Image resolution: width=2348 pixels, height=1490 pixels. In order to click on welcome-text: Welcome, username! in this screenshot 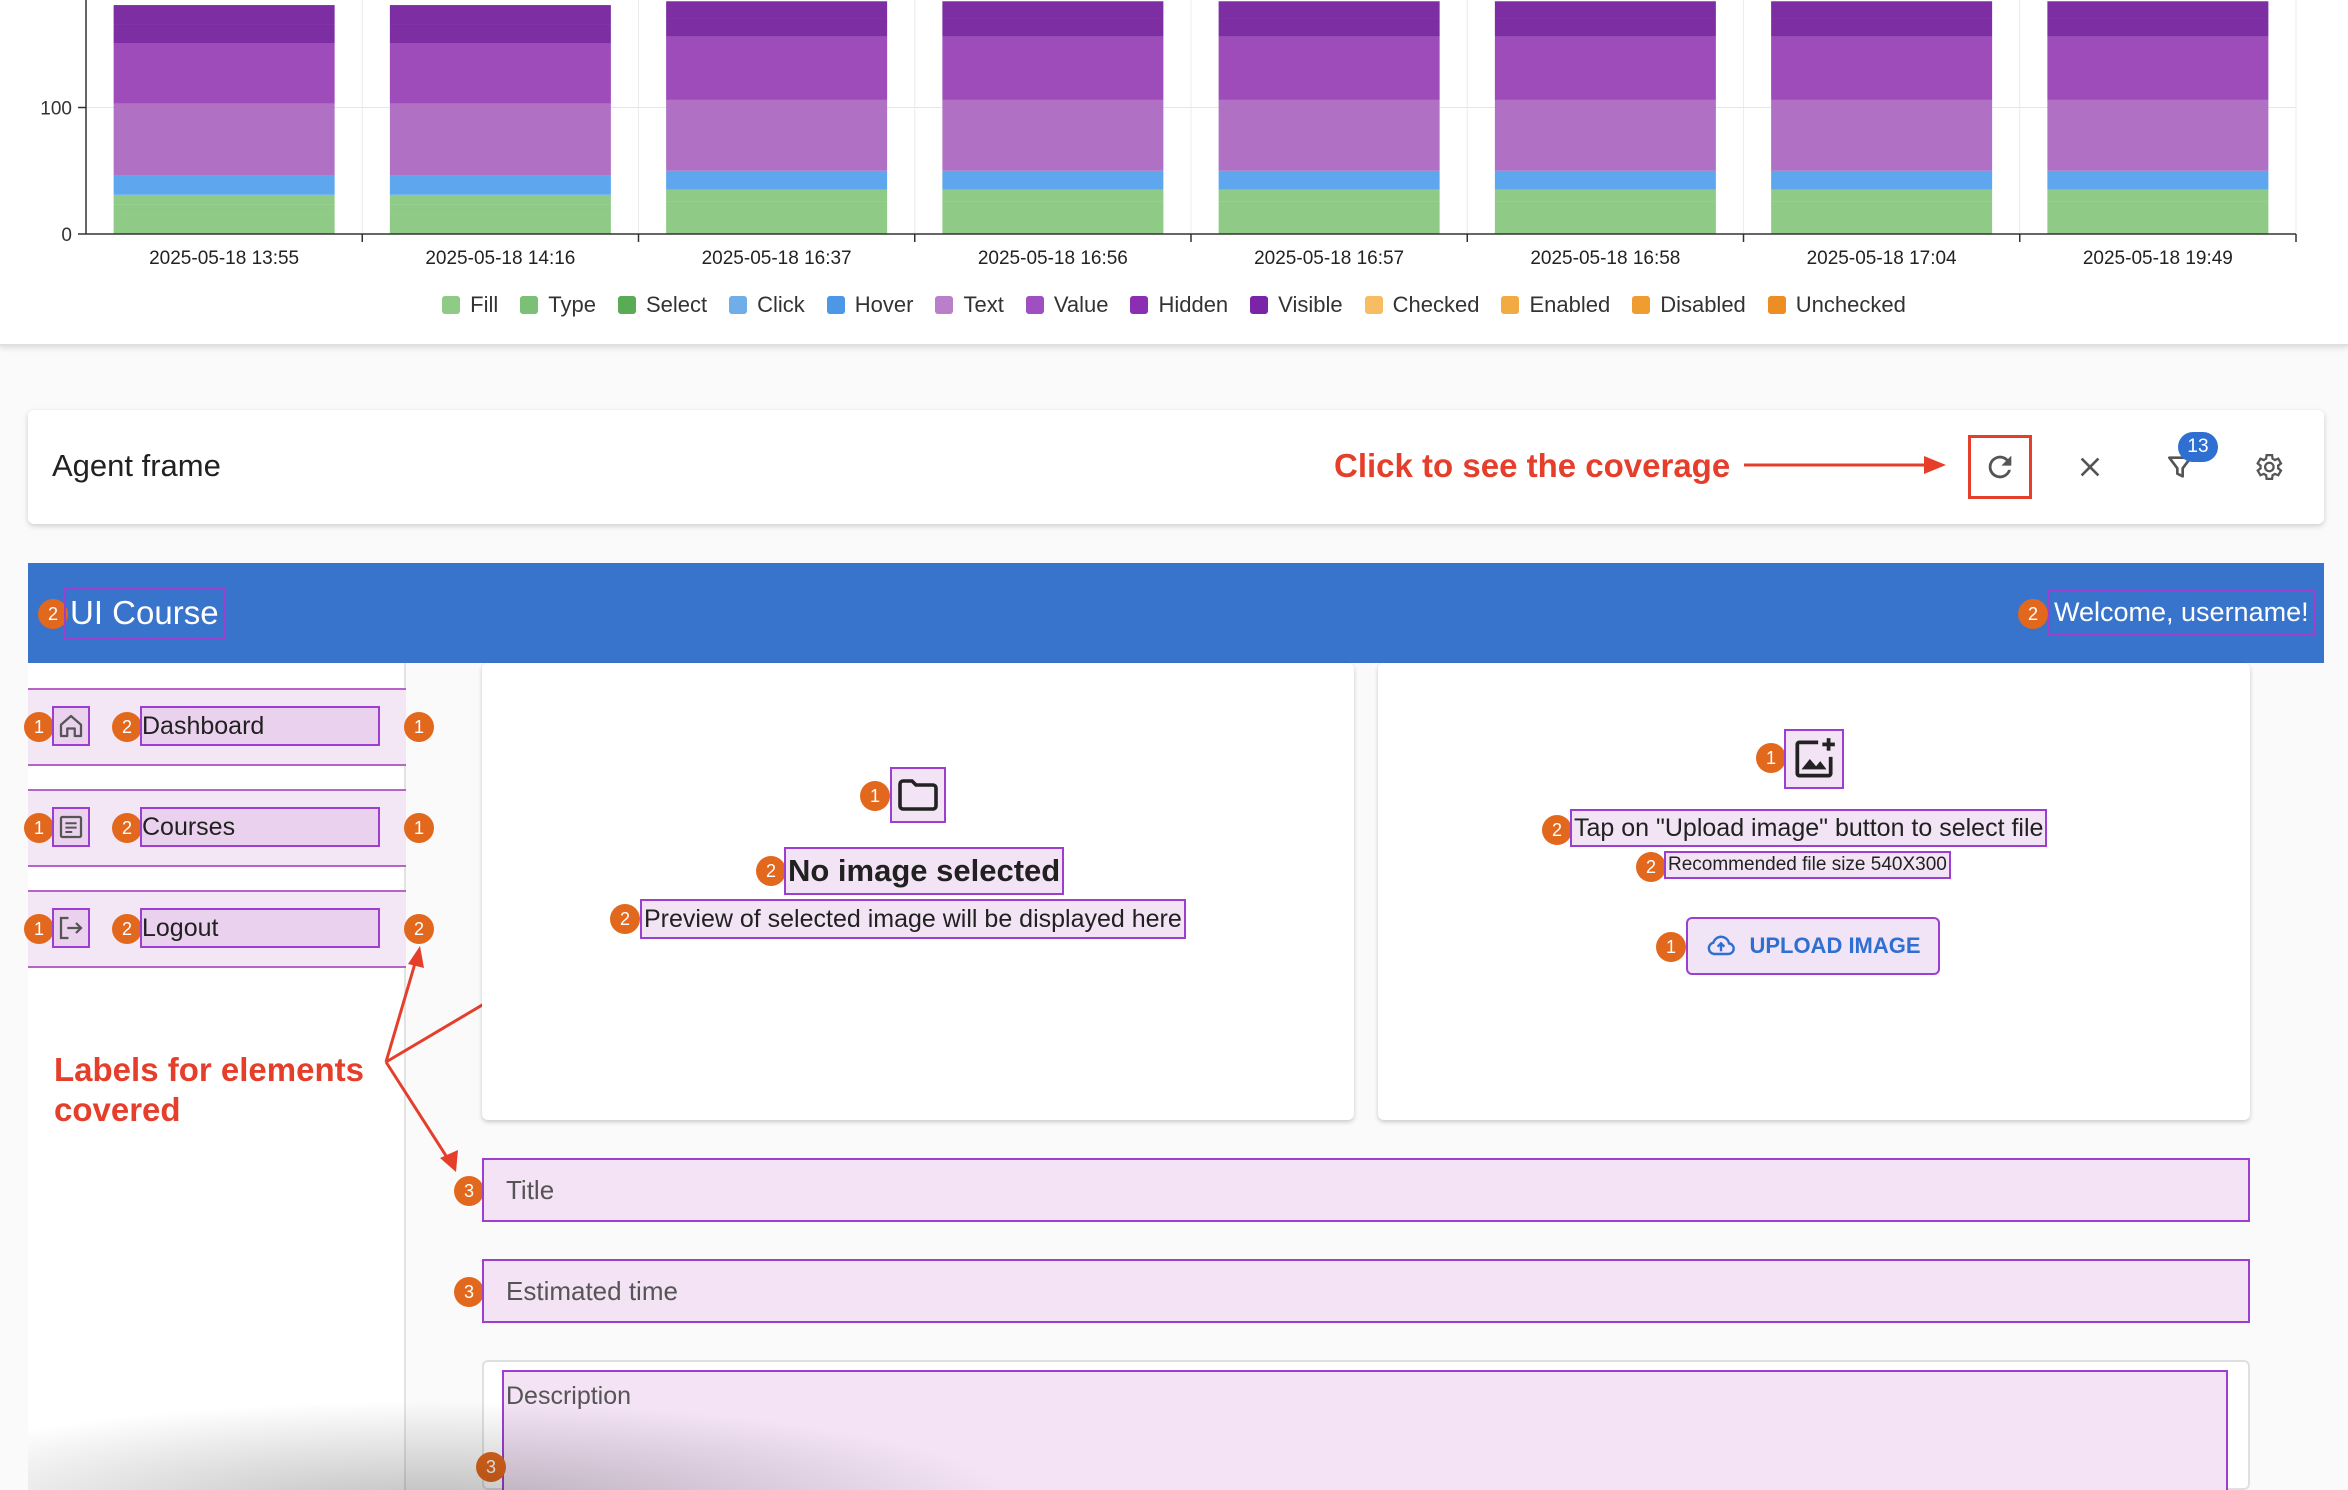, I will do `click(2181, 612)`.